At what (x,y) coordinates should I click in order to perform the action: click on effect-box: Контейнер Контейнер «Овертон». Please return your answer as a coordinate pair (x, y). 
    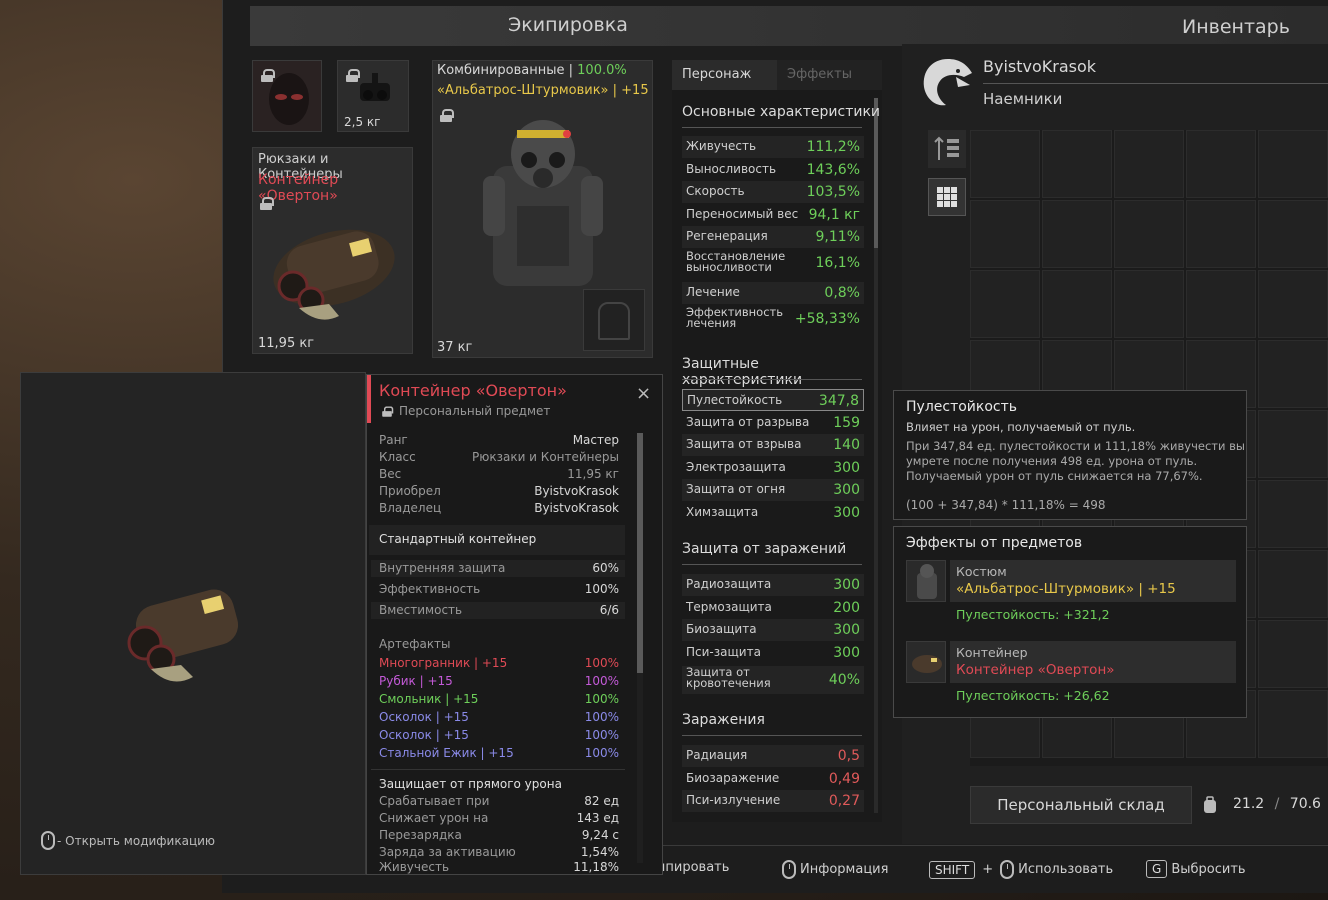
    Looking at the image, I should click on (1093, 662).